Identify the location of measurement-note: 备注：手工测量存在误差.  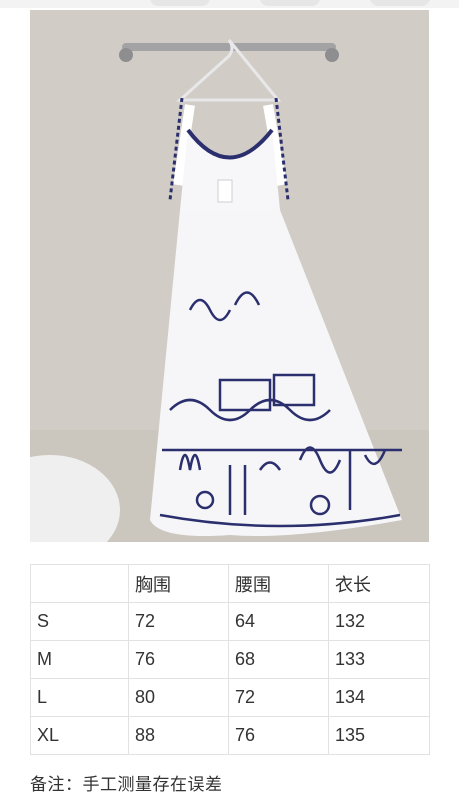
(126, 785).